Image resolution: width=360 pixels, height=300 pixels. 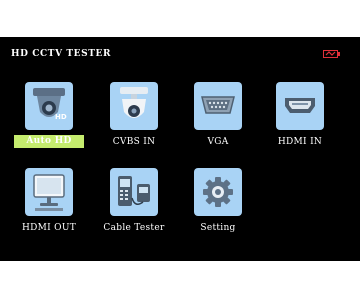 What do you see at coordinates (330, 54) in the screenshot?
I see `battery-low-icon` at bounding box center [330, 54].